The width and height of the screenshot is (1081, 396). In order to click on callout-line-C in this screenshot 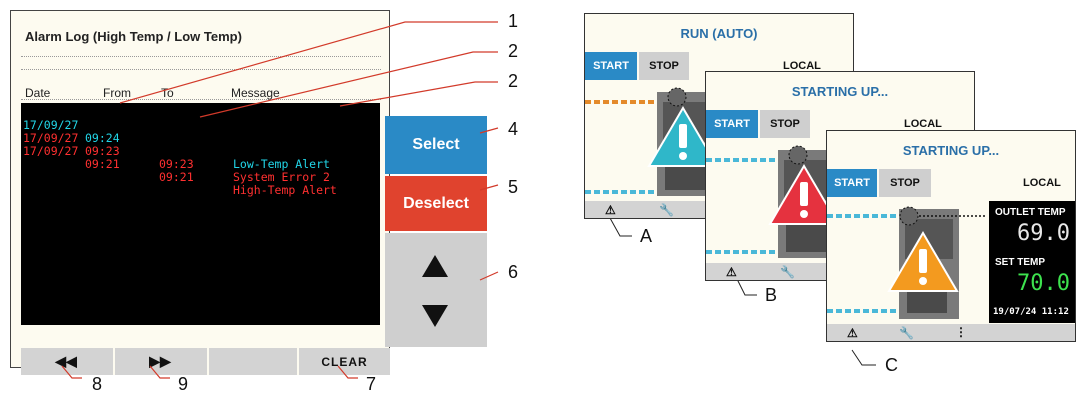, I will do `click(863, 357)`.